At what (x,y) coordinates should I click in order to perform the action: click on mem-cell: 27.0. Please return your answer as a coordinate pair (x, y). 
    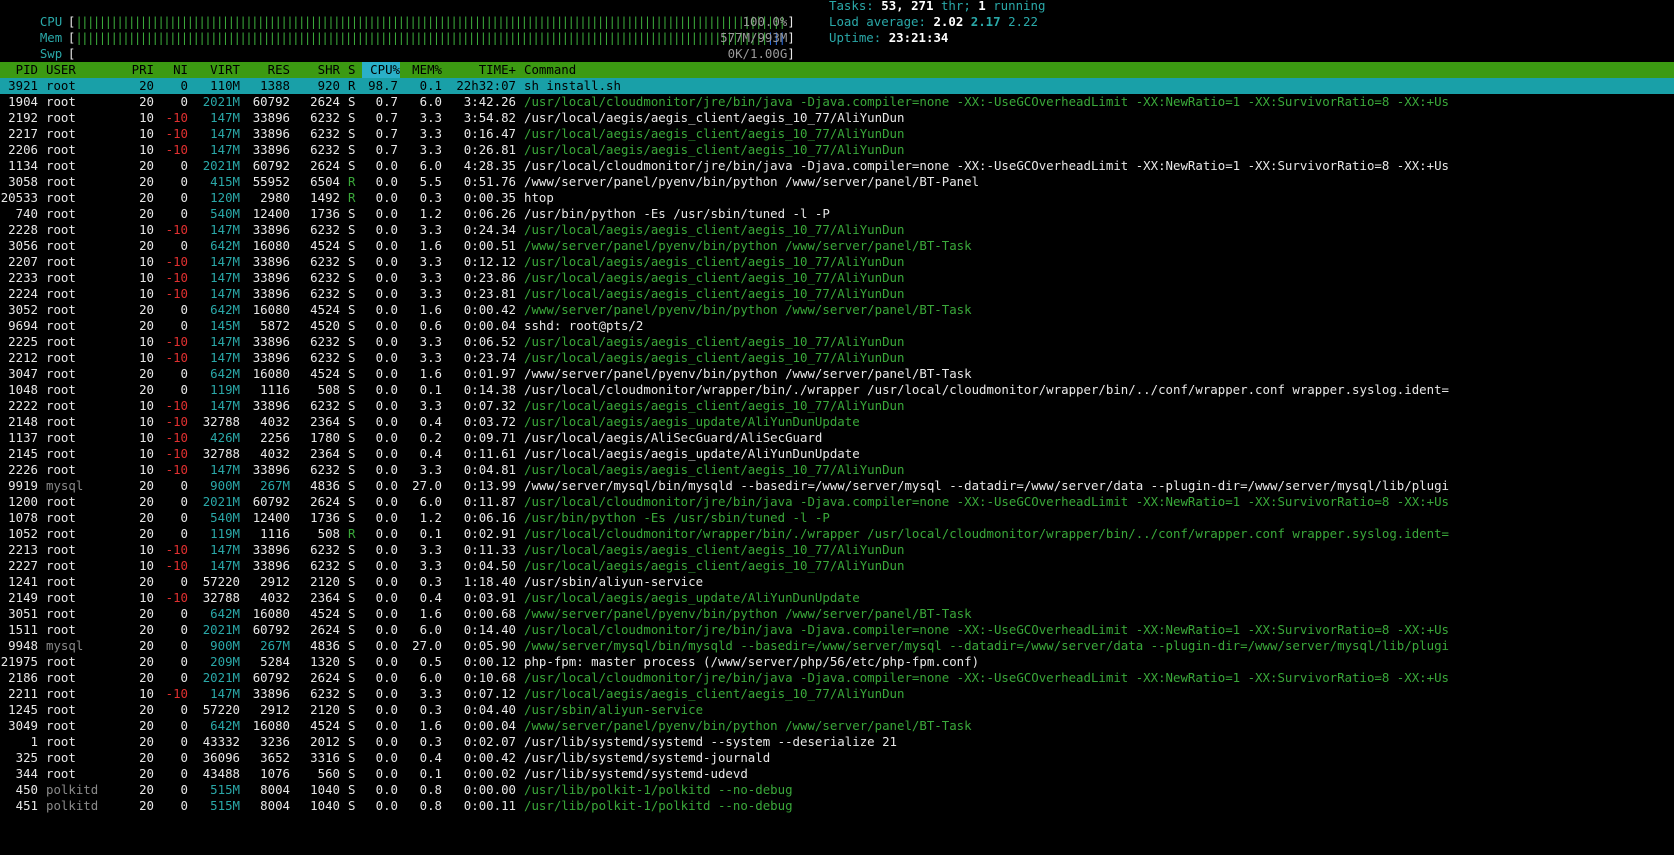
    Looking at the image, I should click on (427, 485).